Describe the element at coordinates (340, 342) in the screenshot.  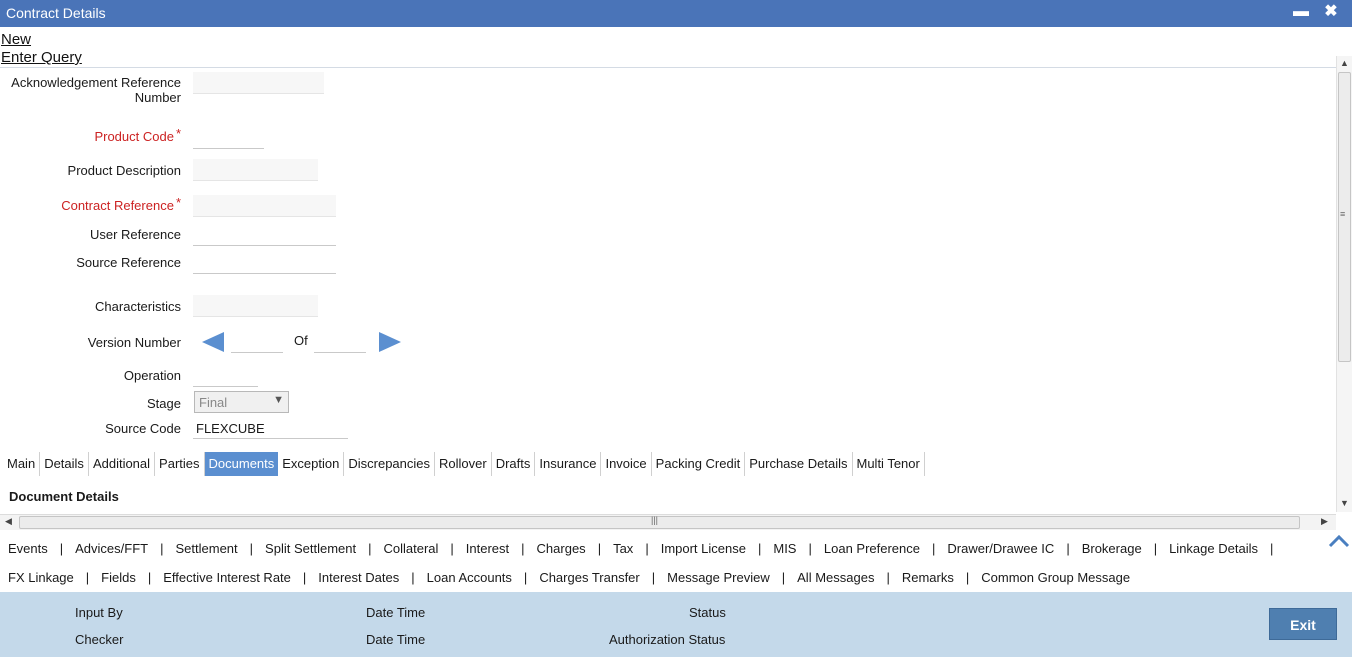
I see `version-total-input` at that location.